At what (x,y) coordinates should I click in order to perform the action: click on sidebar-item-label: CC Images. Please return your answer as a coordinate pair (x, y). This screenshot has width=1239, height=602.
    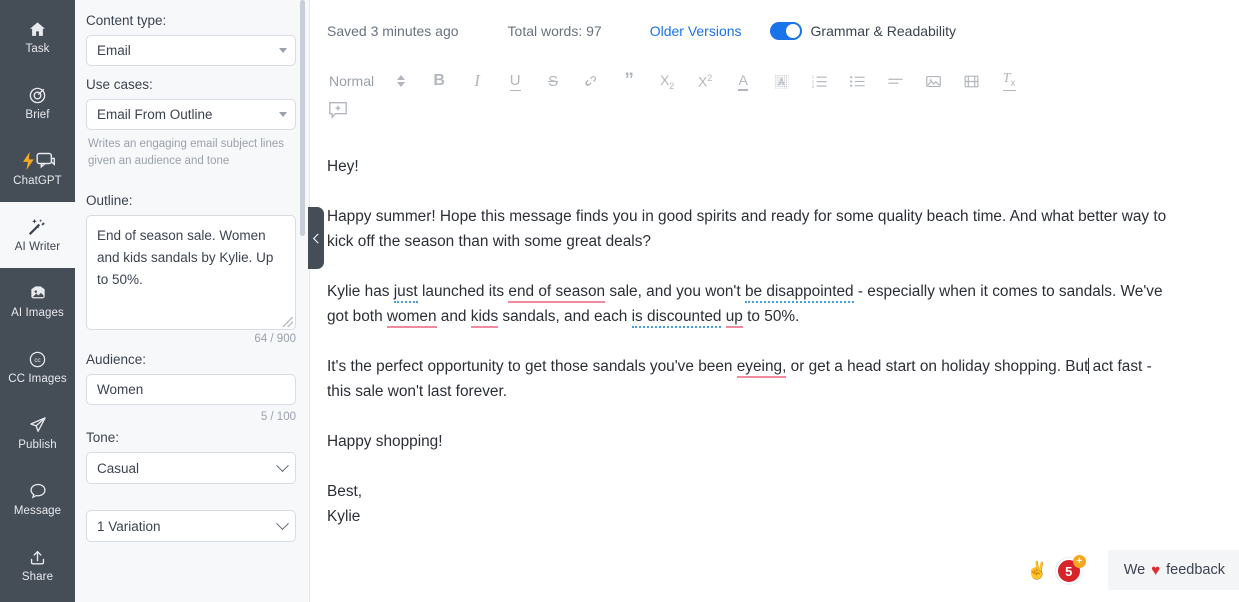
    Looking at the image, I should click on (37, 379).